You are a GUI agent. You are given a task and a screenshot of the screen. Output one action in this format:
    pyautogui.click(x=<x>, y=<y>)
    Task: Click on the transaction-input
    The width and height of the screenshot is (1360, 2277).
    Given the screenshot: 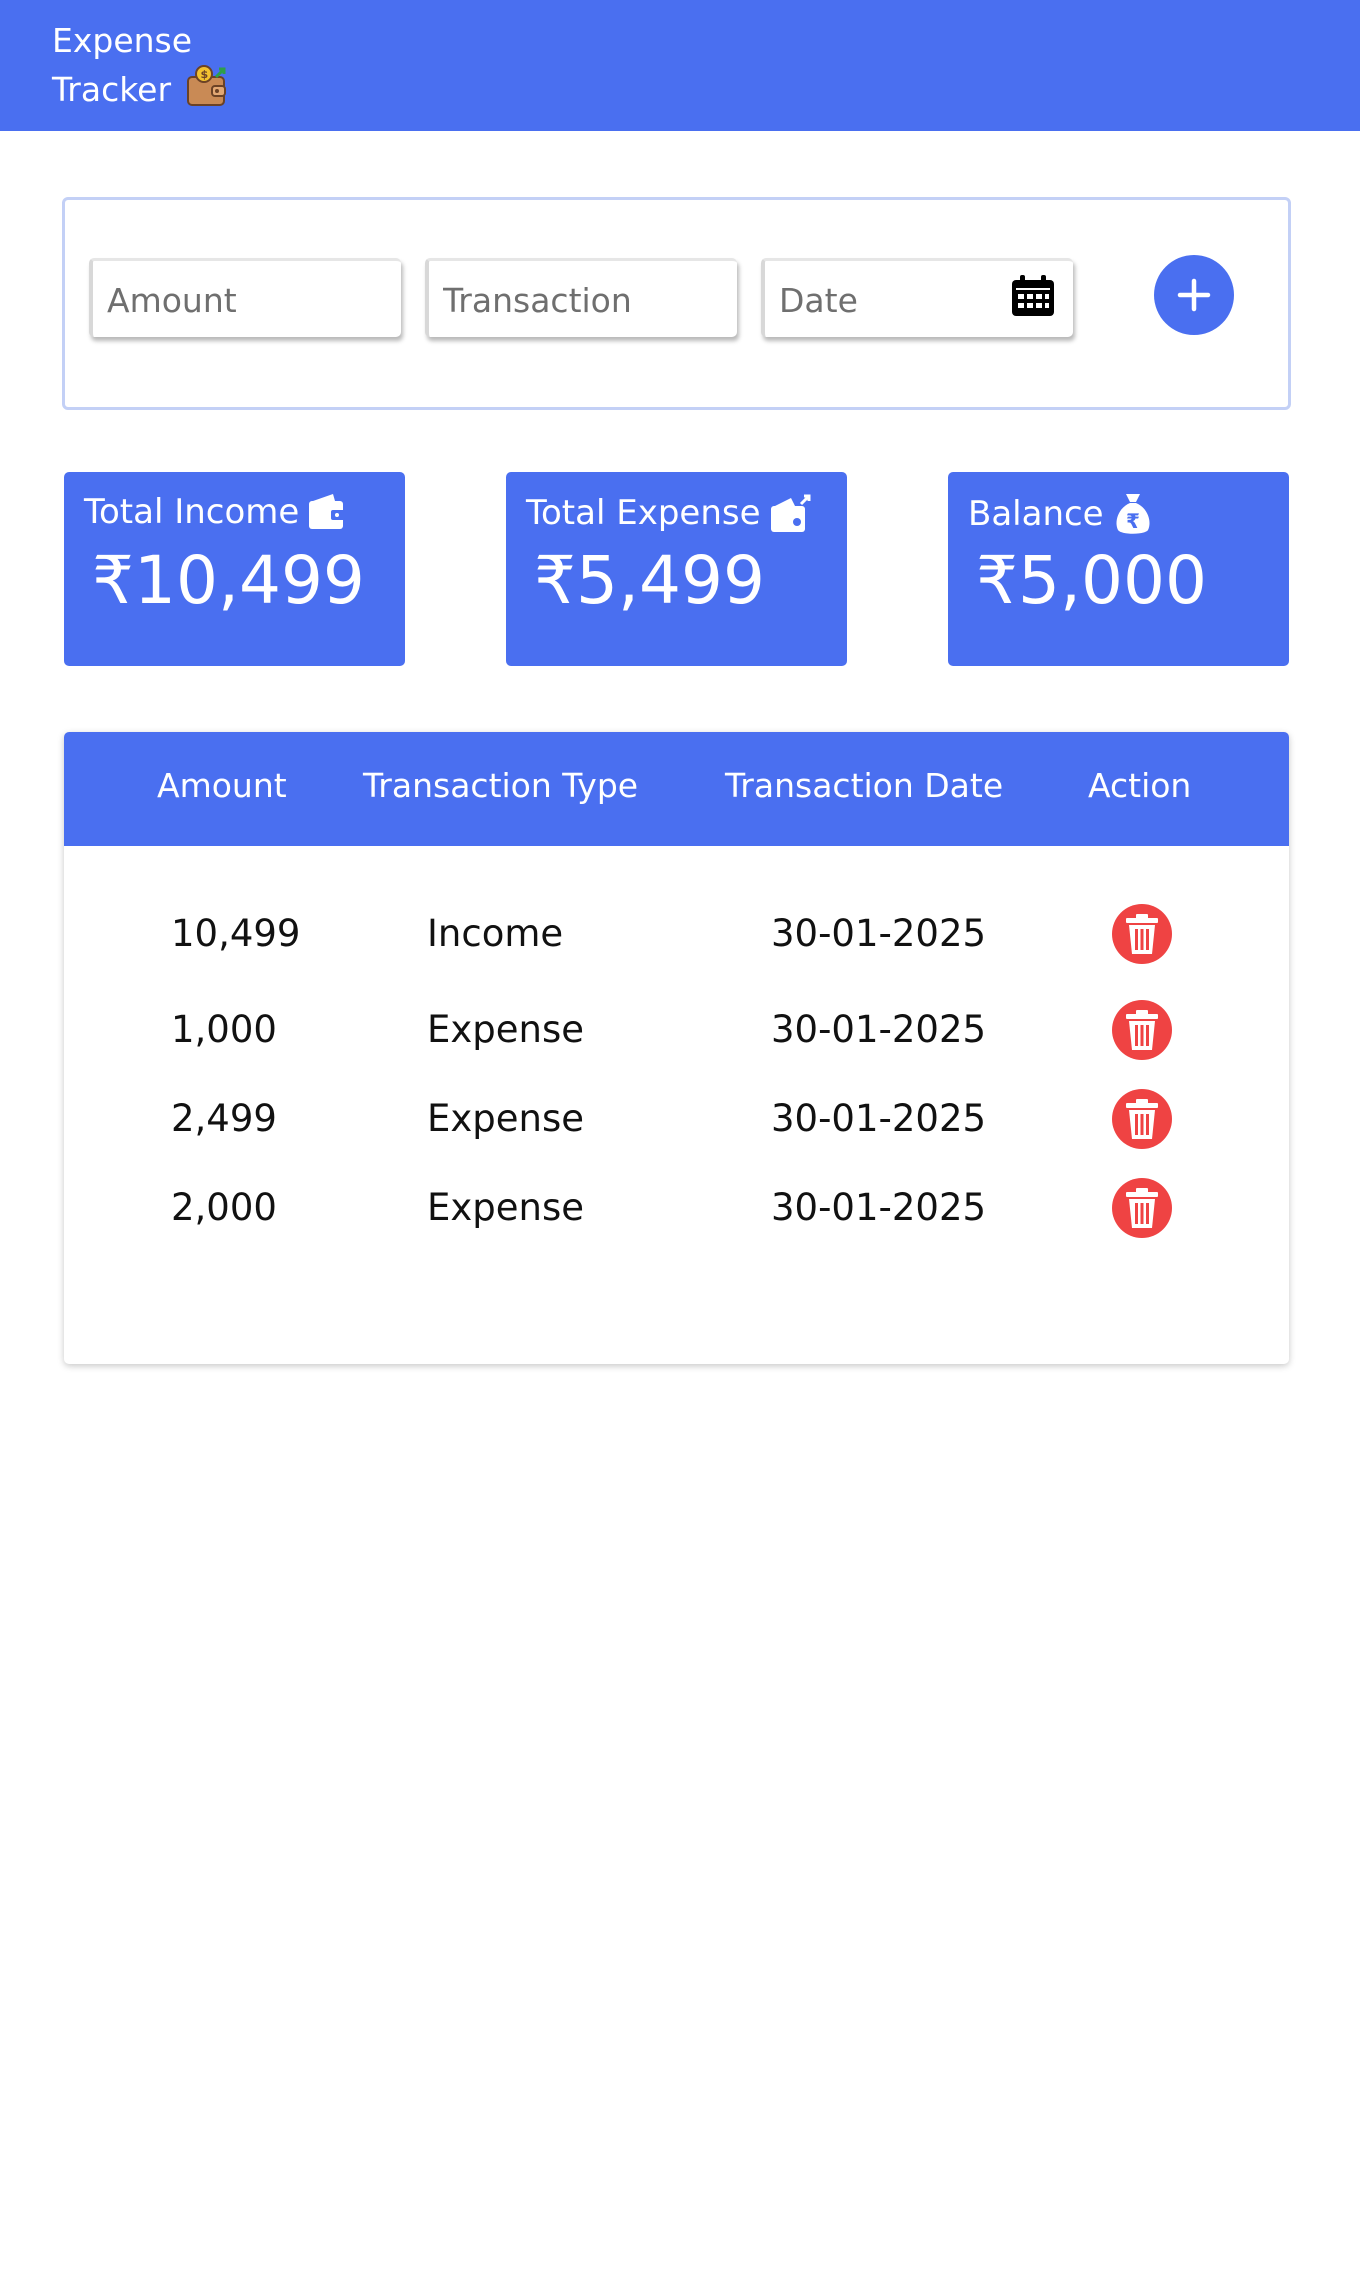 What is the action you would take?
    pyautogui.click(x=558, y=300)
    